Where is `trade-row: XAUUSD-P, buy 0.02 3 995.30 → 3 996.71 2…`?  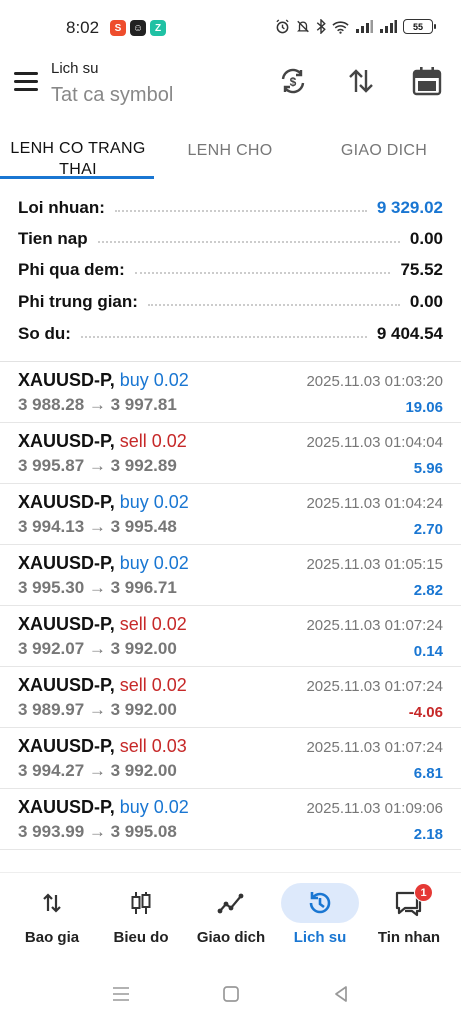
trade-row: XAUUSD-P, buy 0.02 3 995.30 → 3 996.71 2… is located at coordinates (230, 575).